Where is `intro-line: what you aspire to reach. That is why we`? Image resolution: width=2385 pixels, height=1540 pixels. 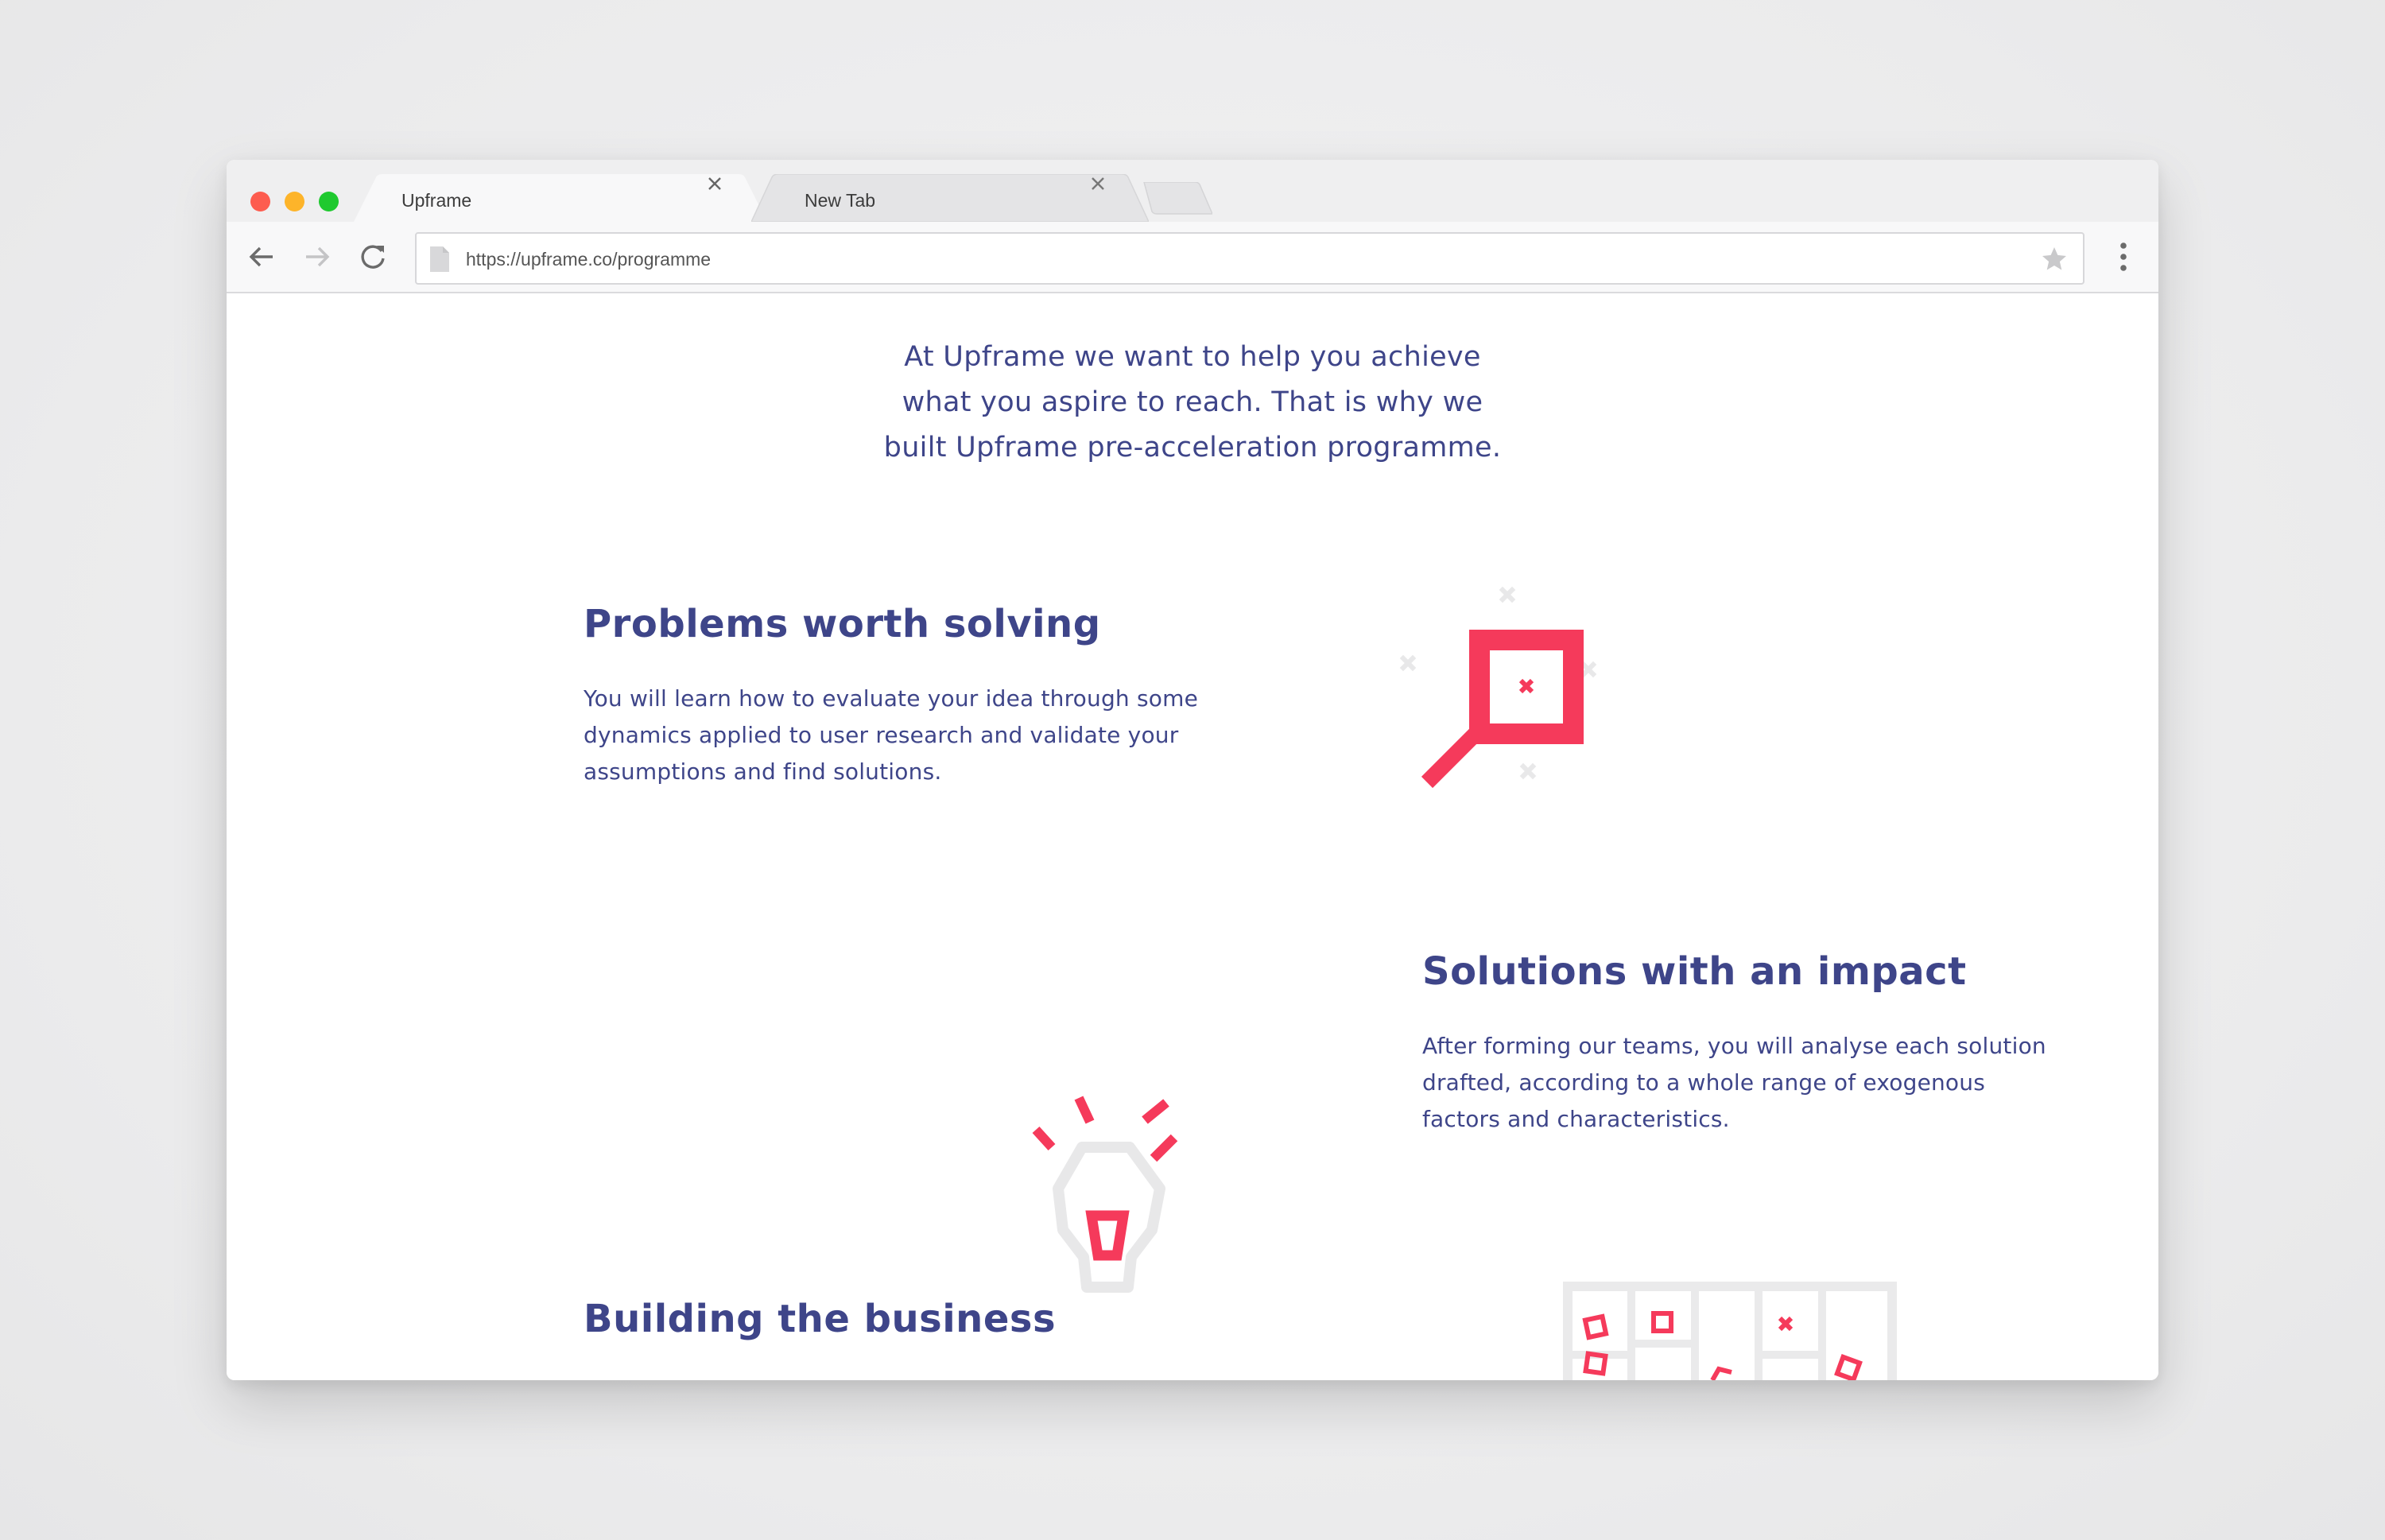 intro-line: what you aspire to reach. That is why we is located at coordinates (1192, 402).